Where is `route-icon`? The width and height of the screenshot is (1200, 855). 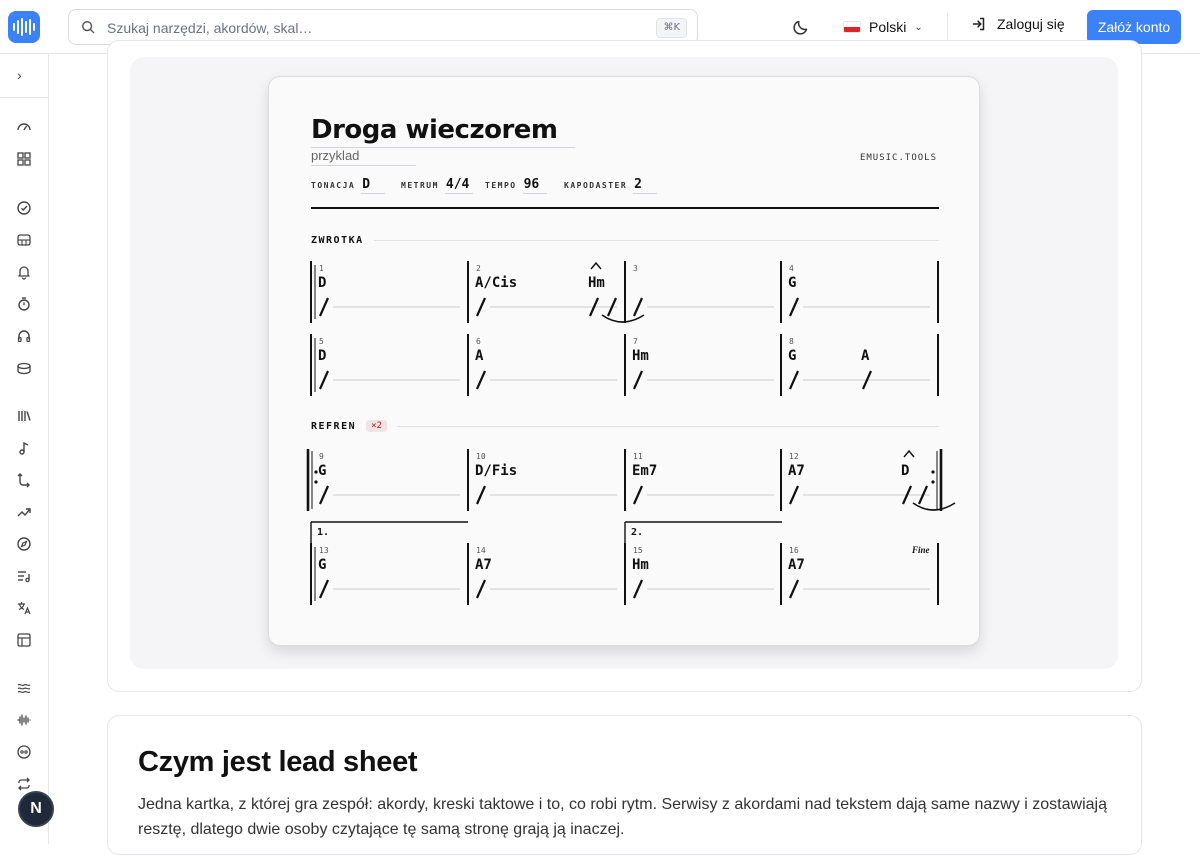 route-icon is located at coordinates (24, 480).